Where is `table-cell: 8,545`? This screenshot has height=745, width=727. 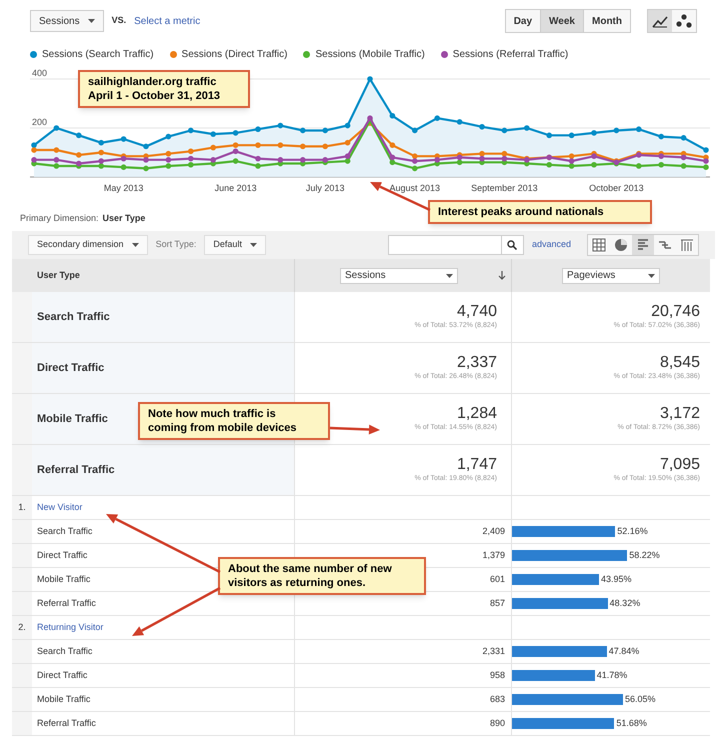 table-cell: 8,545 is located at coordinates (680, 363).